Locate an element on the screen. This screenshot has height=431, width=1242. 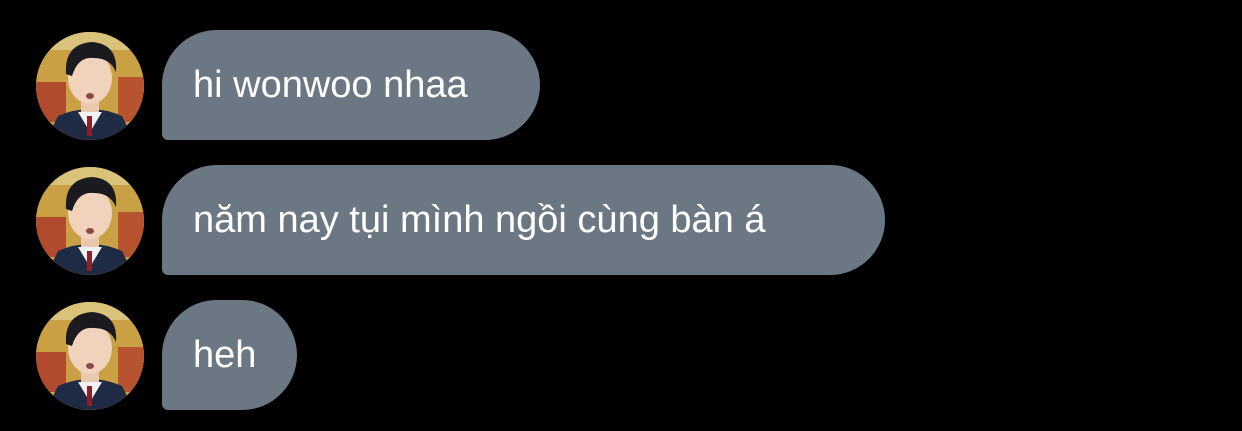
message-bubble: hi wonwoo nhaa is located at coordinates (351, 85).